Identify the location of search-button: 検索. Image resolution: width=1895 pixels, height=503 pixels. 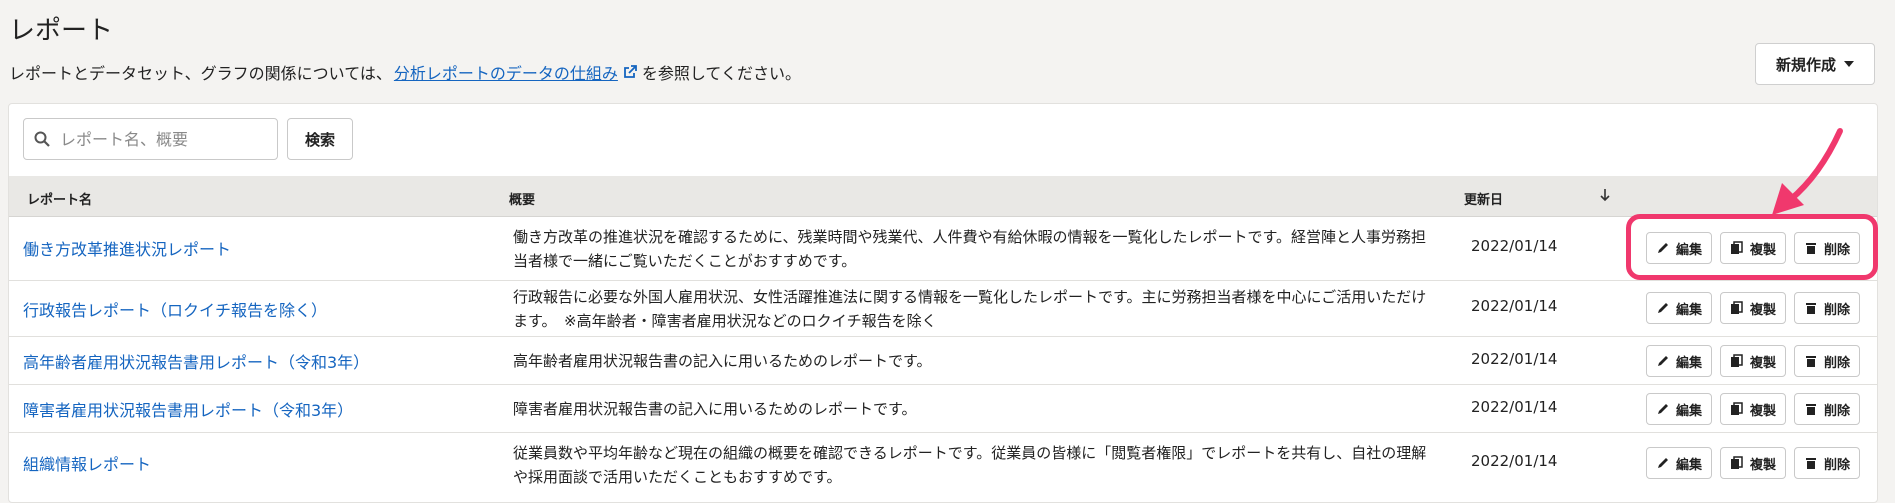
(320, 139).